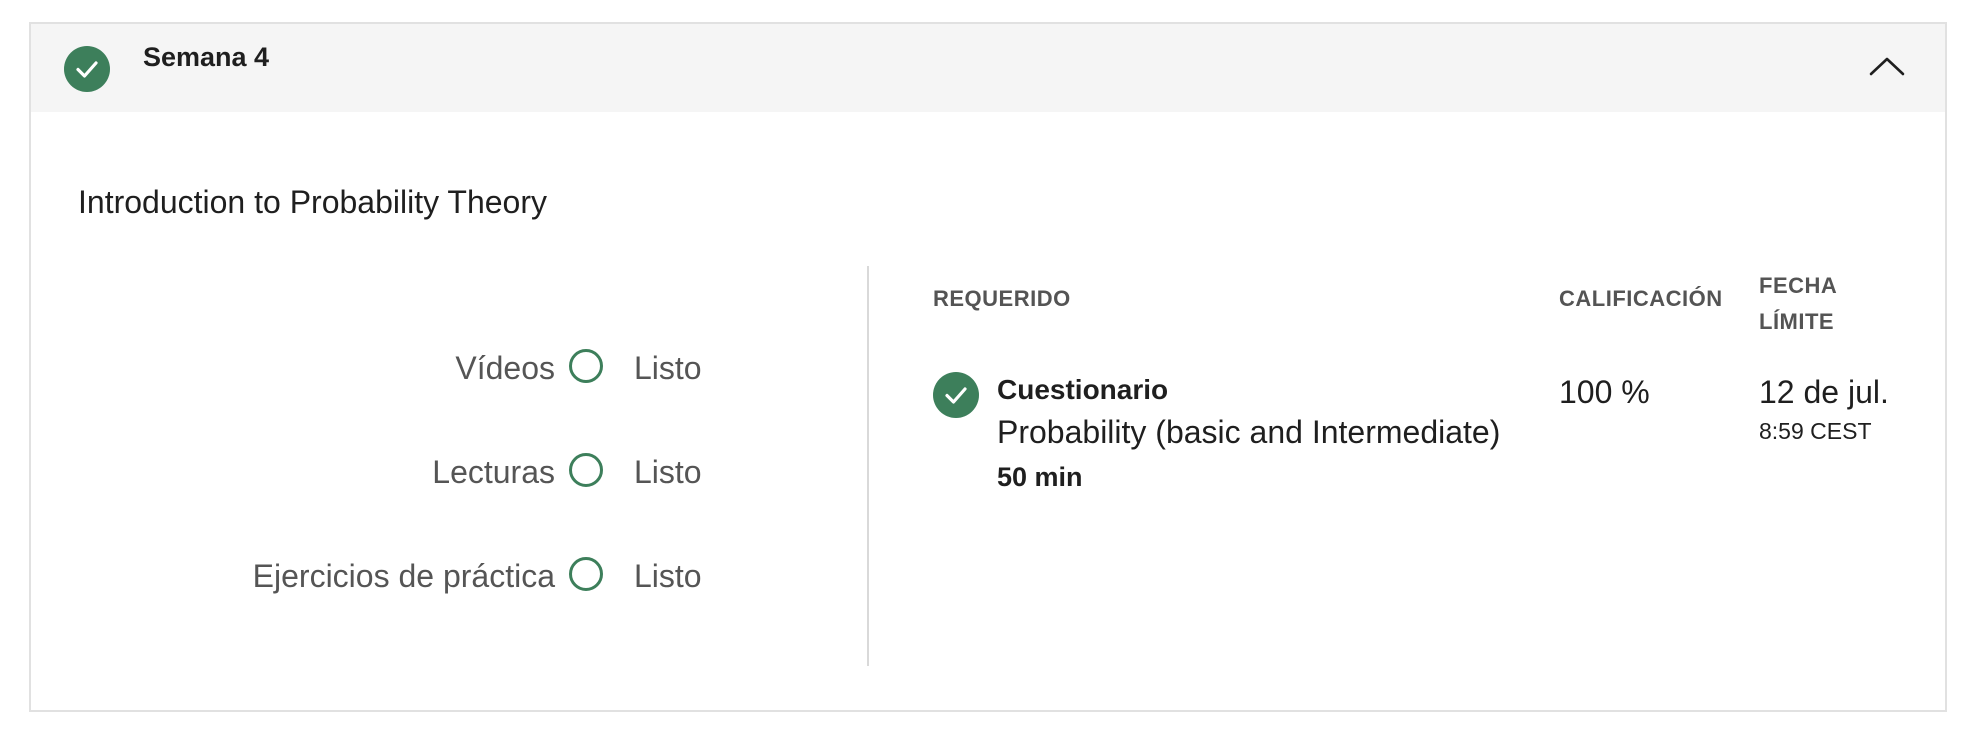  What do you see at coordinates (1798, 303) in the screenshot?
I see `column-header-due: FECHA LÍMITE` at bounding box center [1798, 303].